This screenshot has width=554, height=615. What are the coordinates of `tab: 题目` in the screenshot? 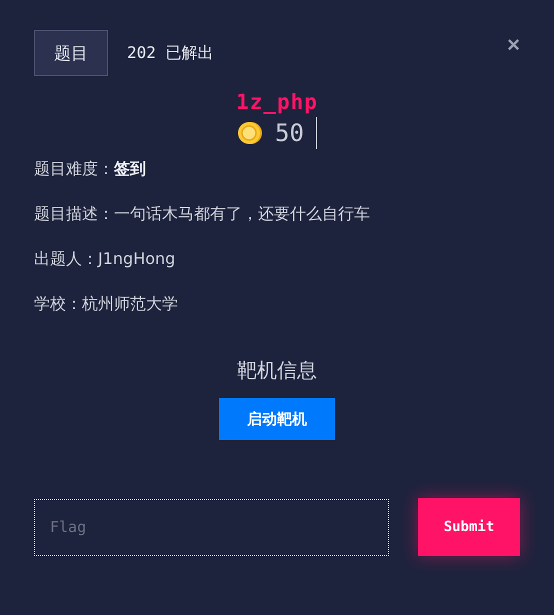 It's located at (71, 53).